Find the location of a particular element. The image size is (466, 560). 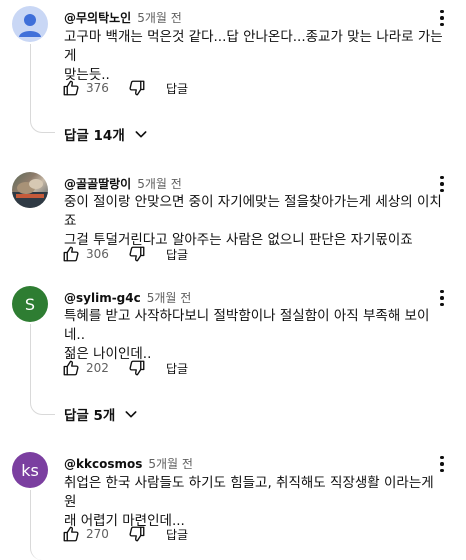

comment-actions: 306 답글 is located at coordinates (124, 254).